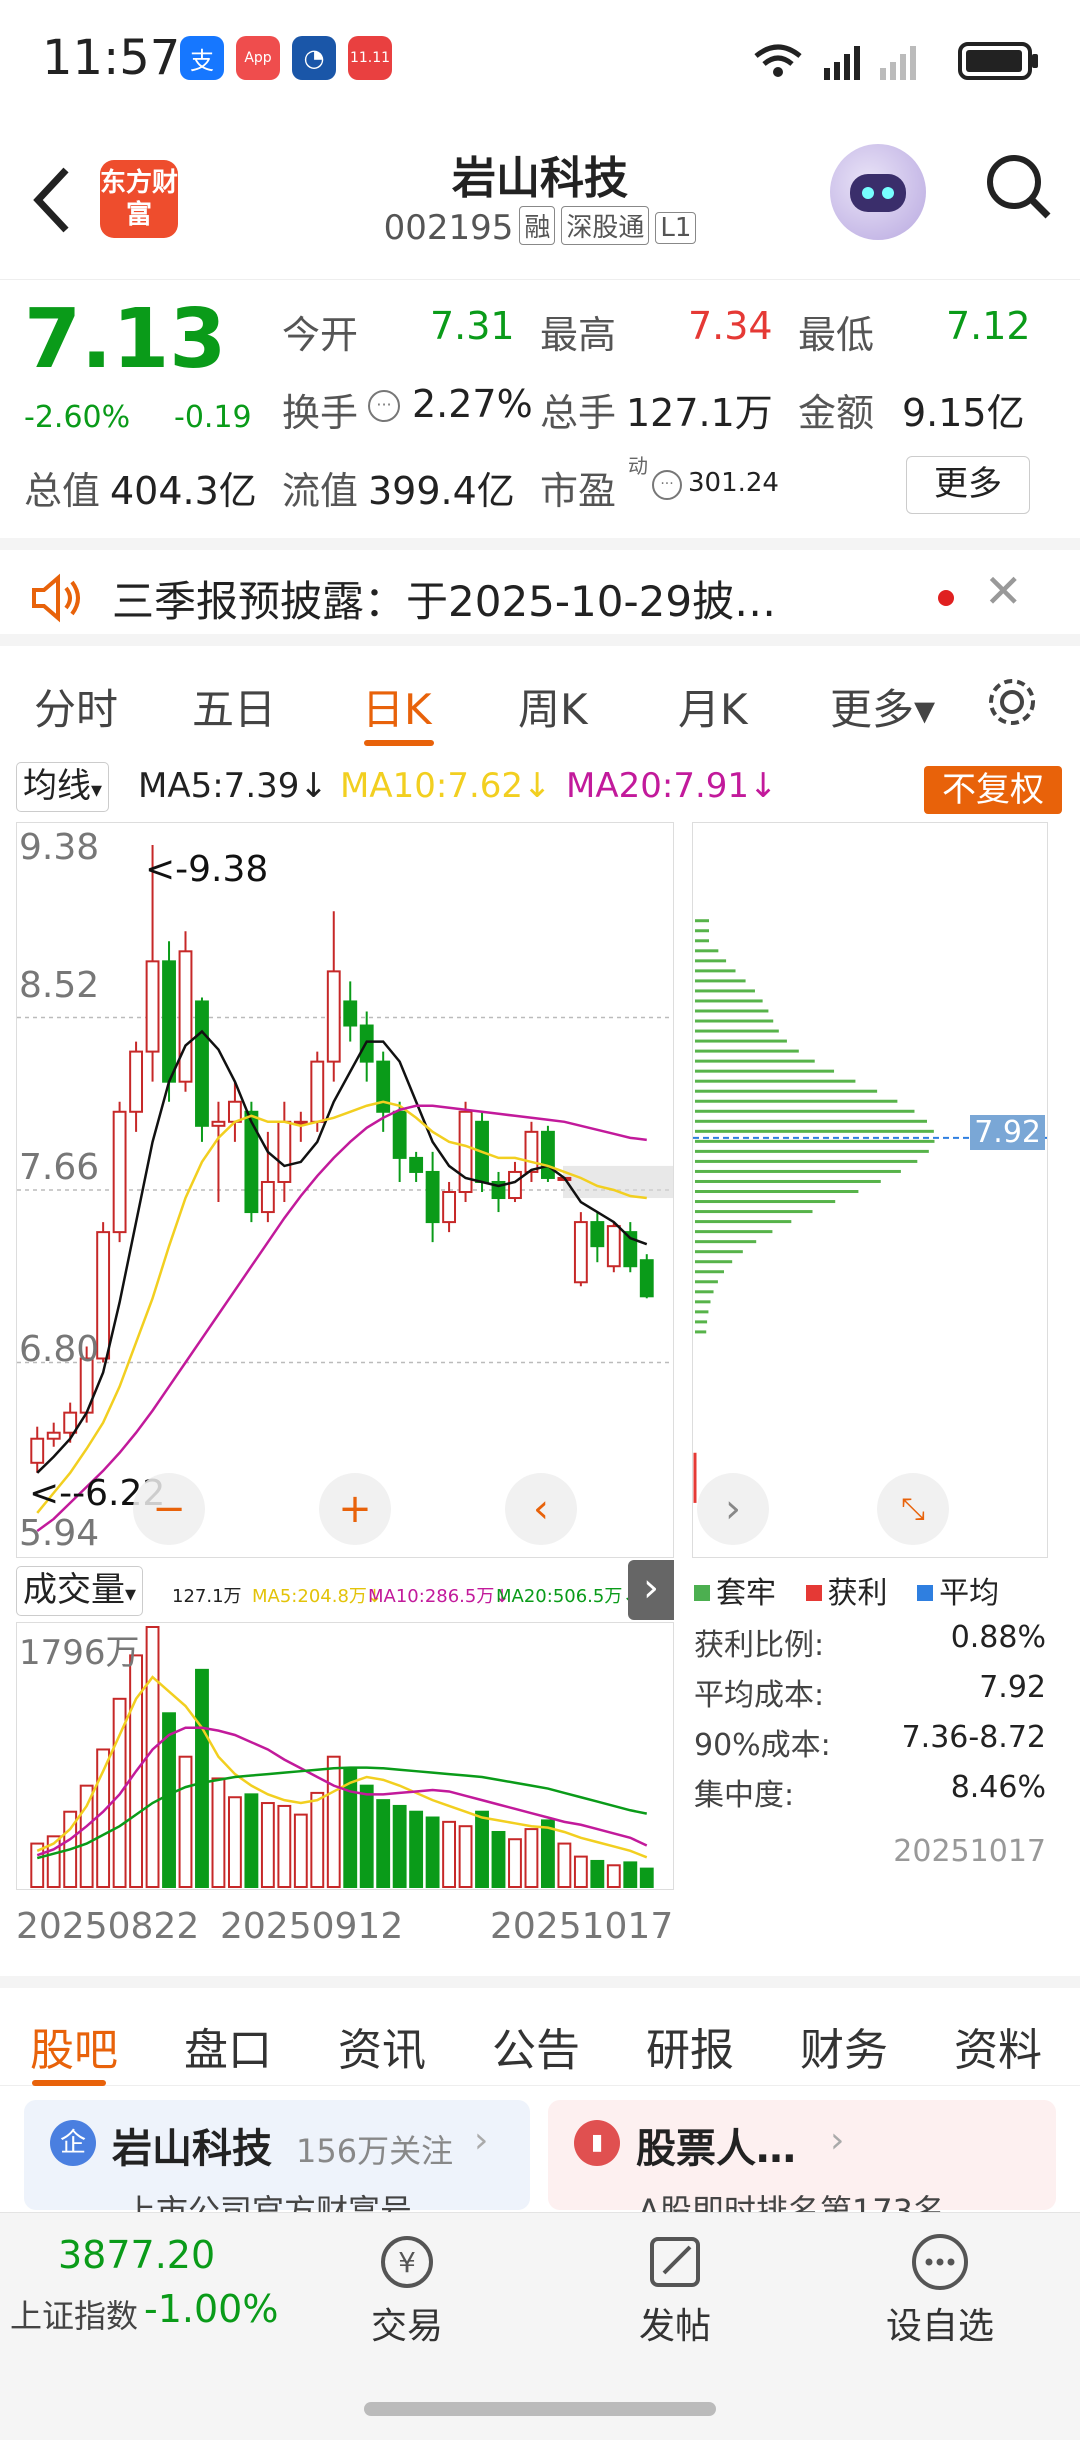 Image resolution: width=1080 pixels, height=2440 pixels. I want to click on high-label: 最高, so click(578, 335).